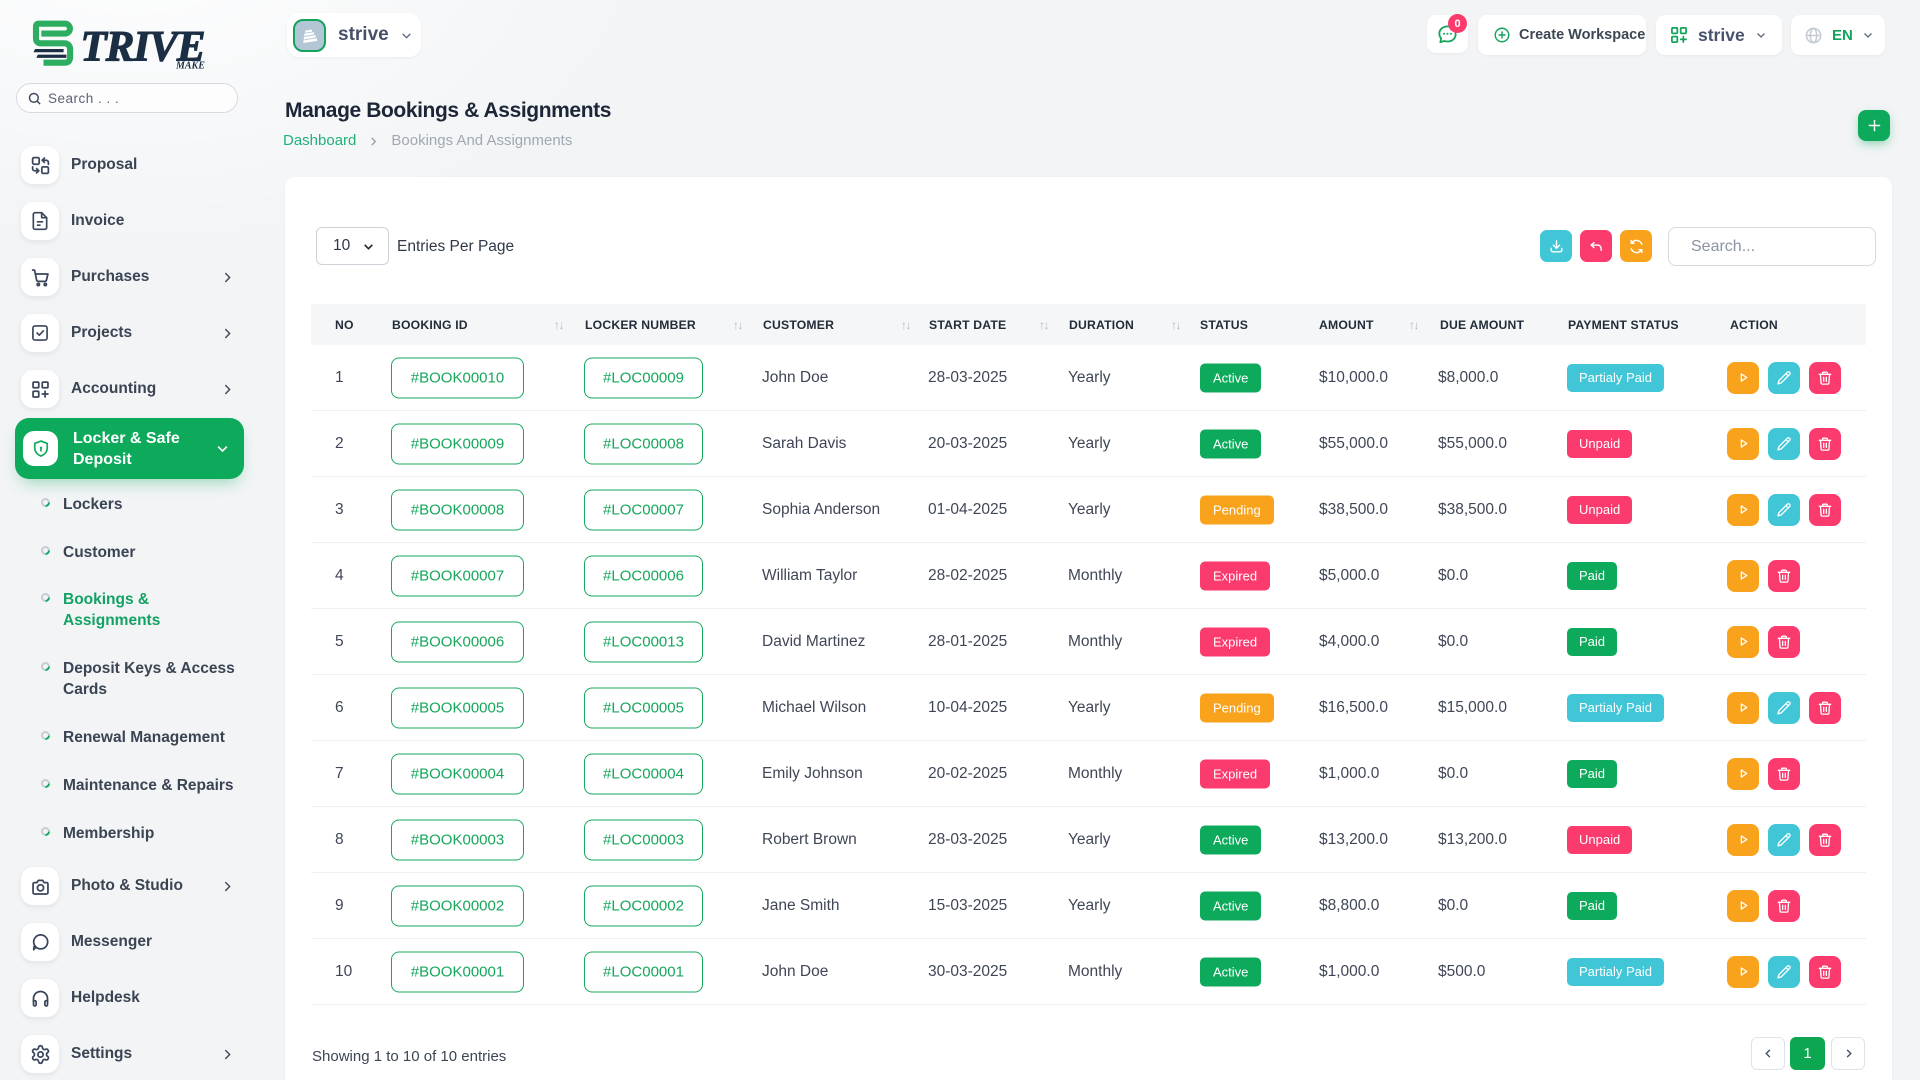 The width and height of the screenshot is (1920, 1080). I want to click on svg-text: MAKE, so click(190, 66).